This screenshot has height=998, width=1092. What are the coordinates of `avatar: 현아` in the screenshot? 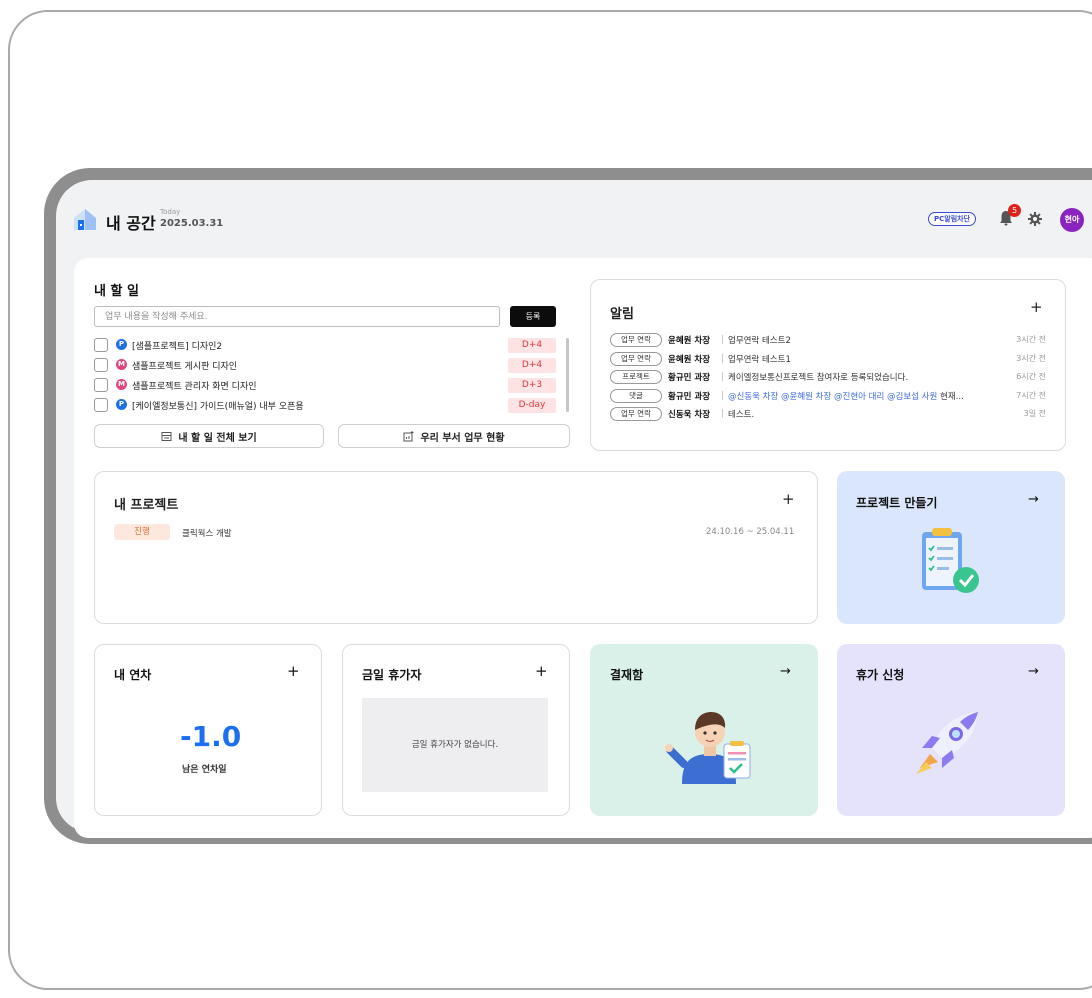 It's located at (1072, 220).